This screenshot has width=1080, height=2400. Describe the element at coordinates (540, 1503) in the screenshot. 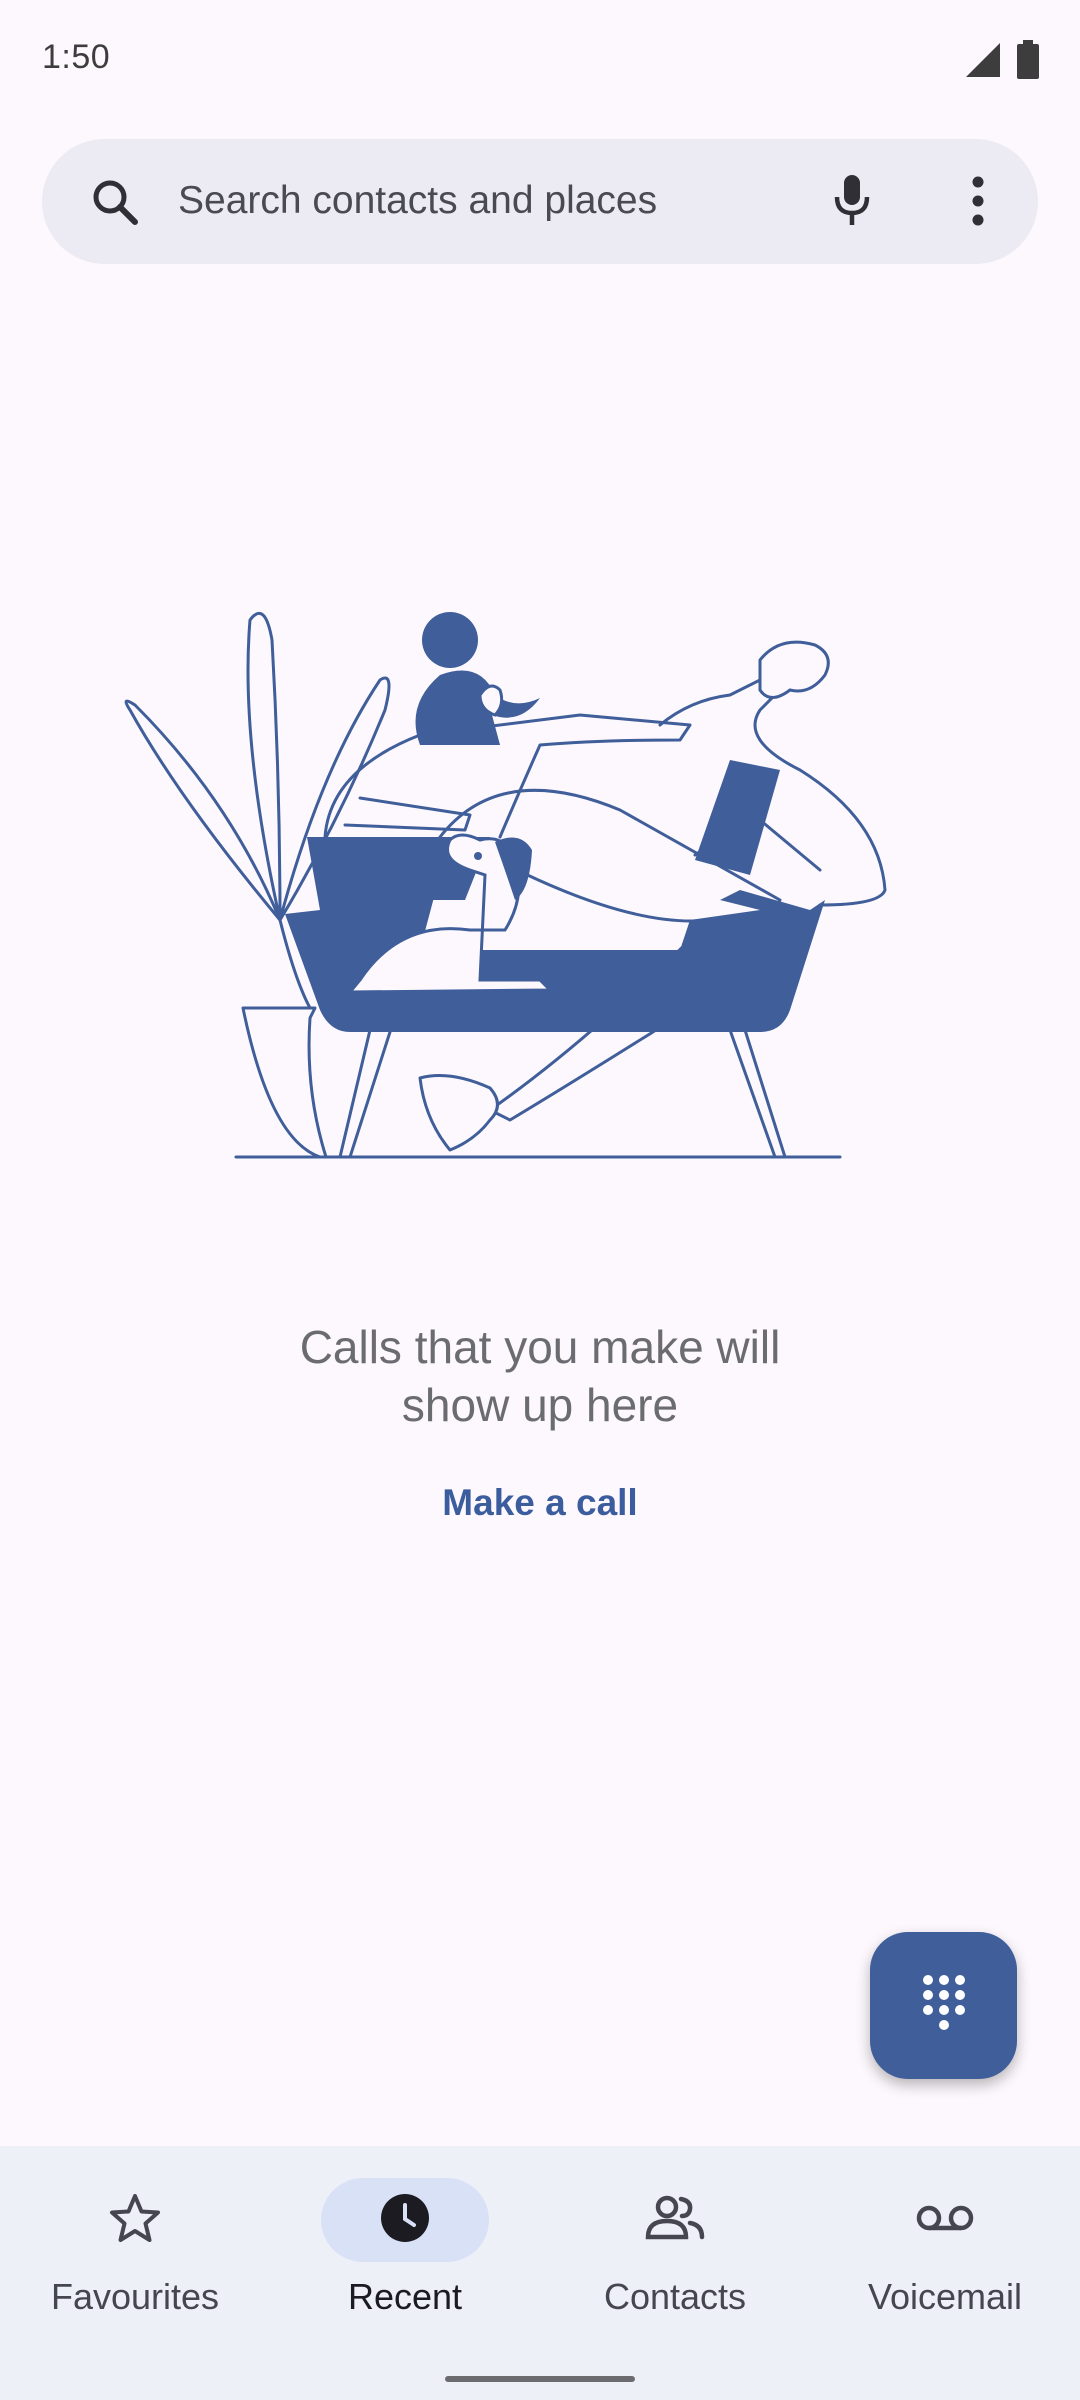

I see `make-a-call-button: Make a call` at that location.